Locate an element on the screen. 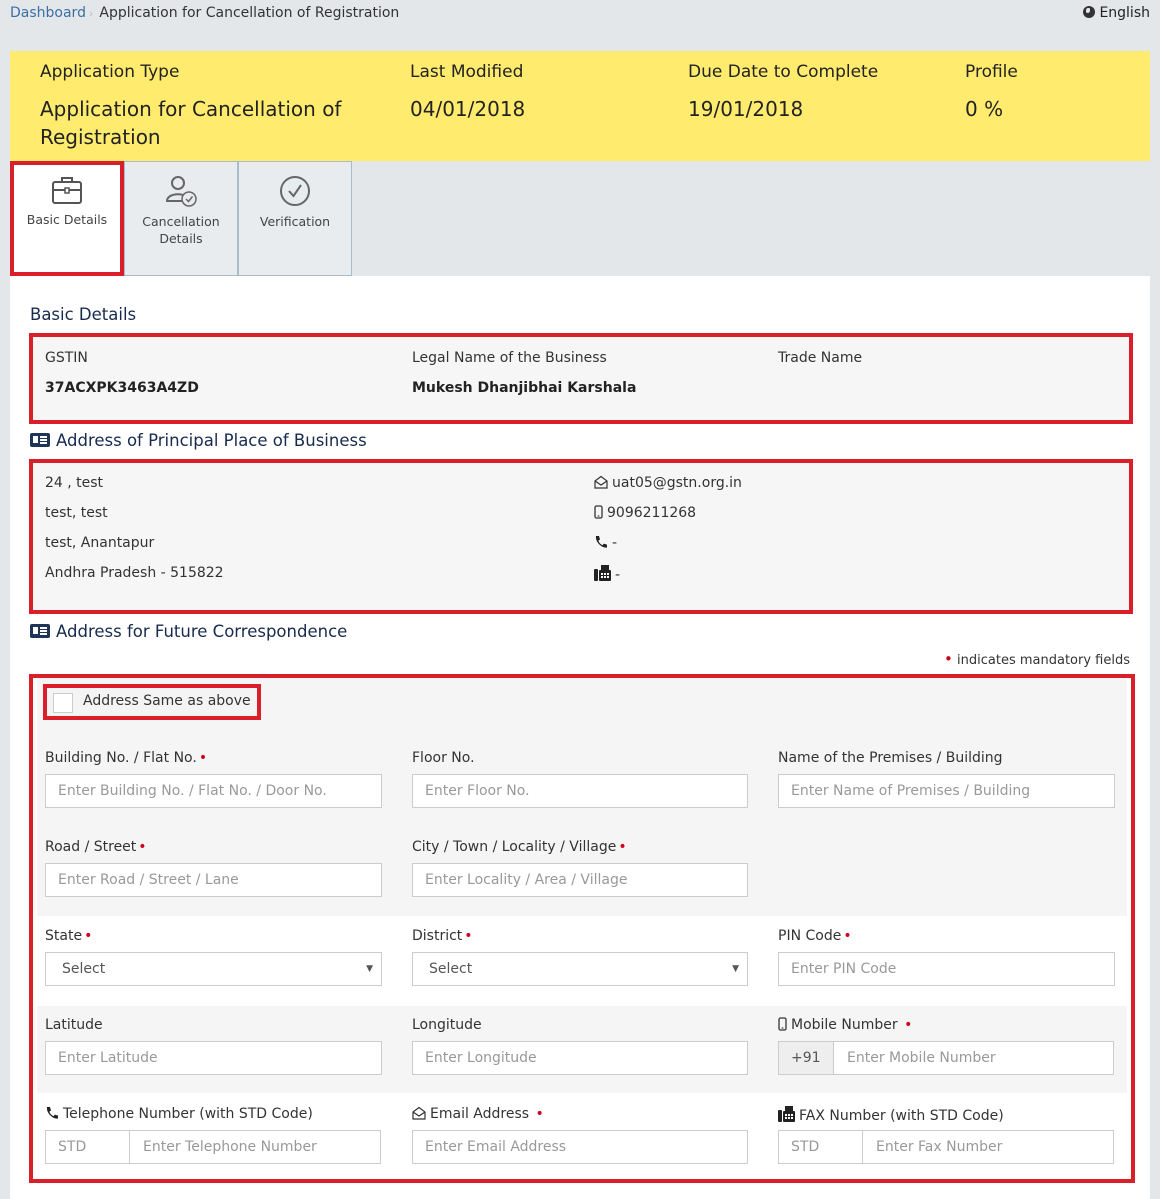 This screenshot has width=1160, height=1199. road-input: Enter Road / Street / Lane is located at coordinates (213, 880).